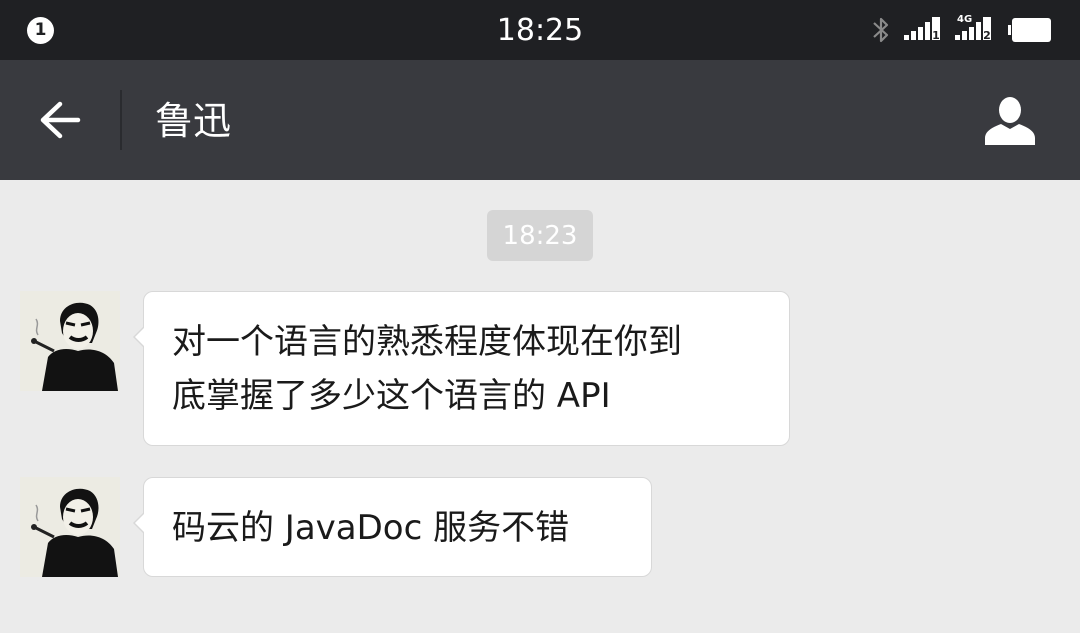  Describe the element at coordinates (371, 528) in the screenshot. I see `message-text-line: 码云的 JavaDoc 服务不错` at that location.